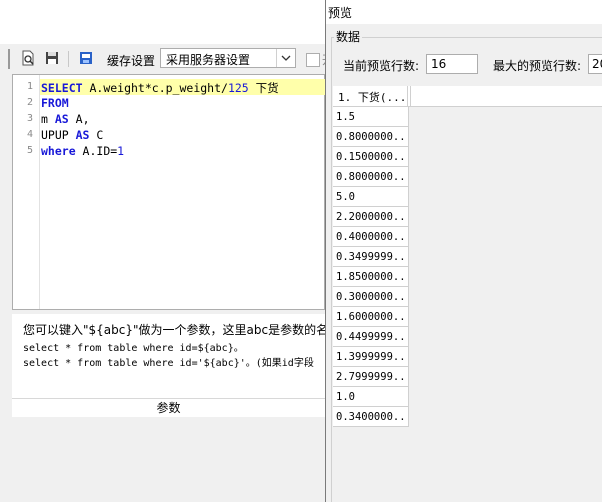 The width and height of the screenshot is (602, 502). I want to click on toolbar-grip, so click(9, 59).